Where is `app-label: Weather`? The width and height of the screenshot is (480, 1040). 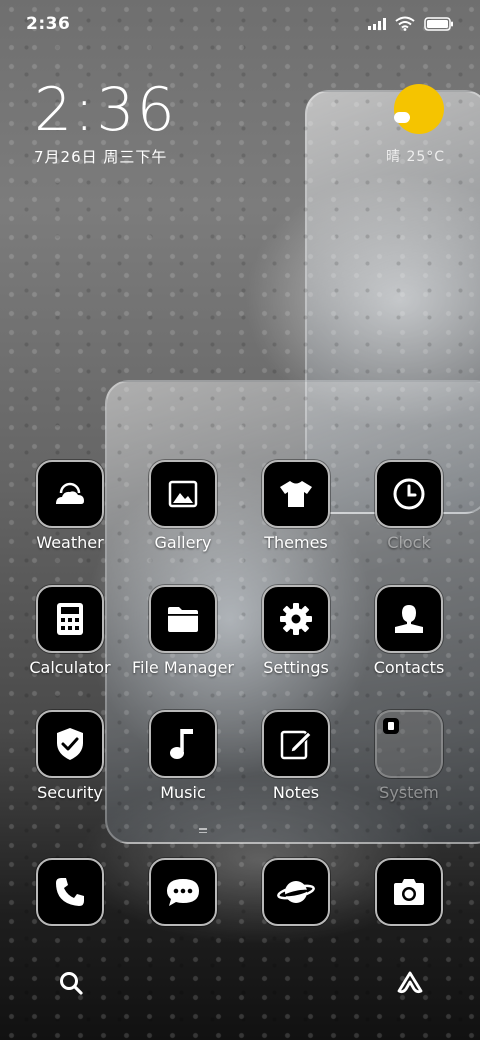
app-label: Weather is located at coordinates (70, 542).